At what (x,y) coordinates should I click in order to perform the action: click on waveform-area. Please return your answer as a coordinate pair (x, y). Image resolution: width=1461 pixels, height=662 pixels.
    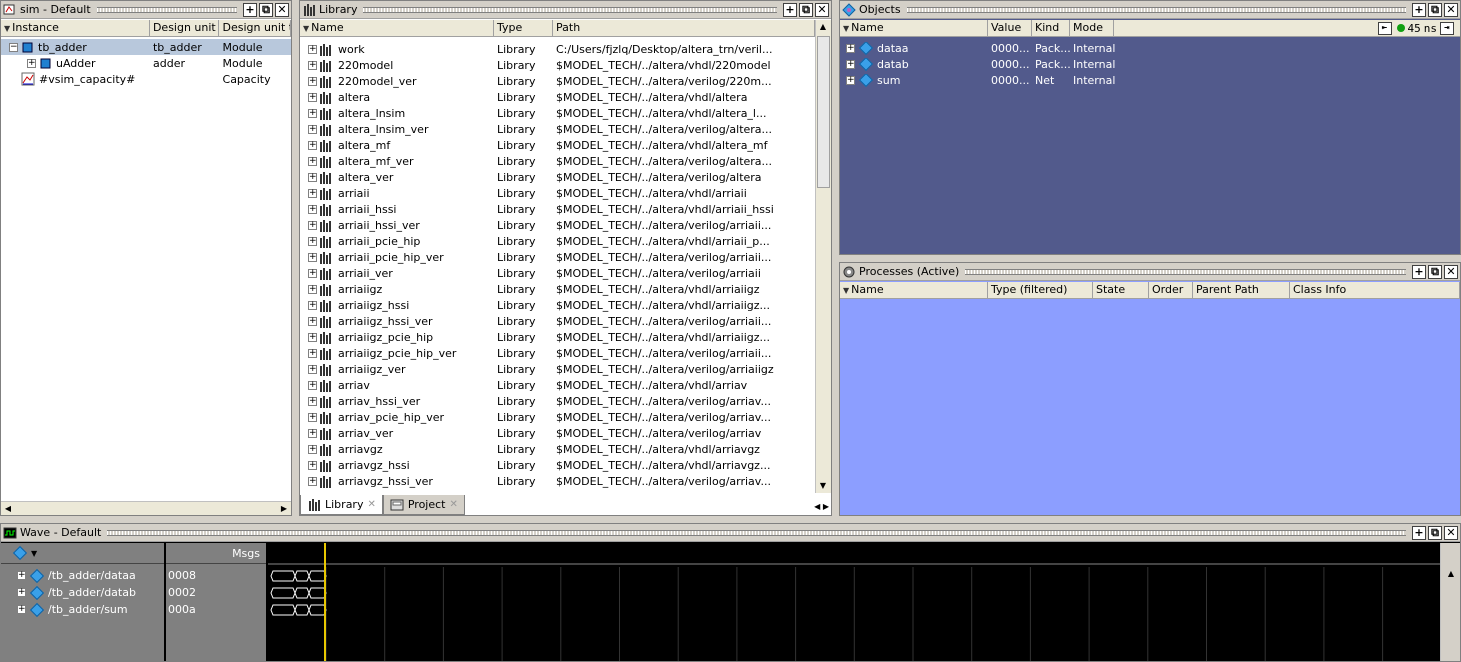
    Looking at the image, I should click on (854, 602).